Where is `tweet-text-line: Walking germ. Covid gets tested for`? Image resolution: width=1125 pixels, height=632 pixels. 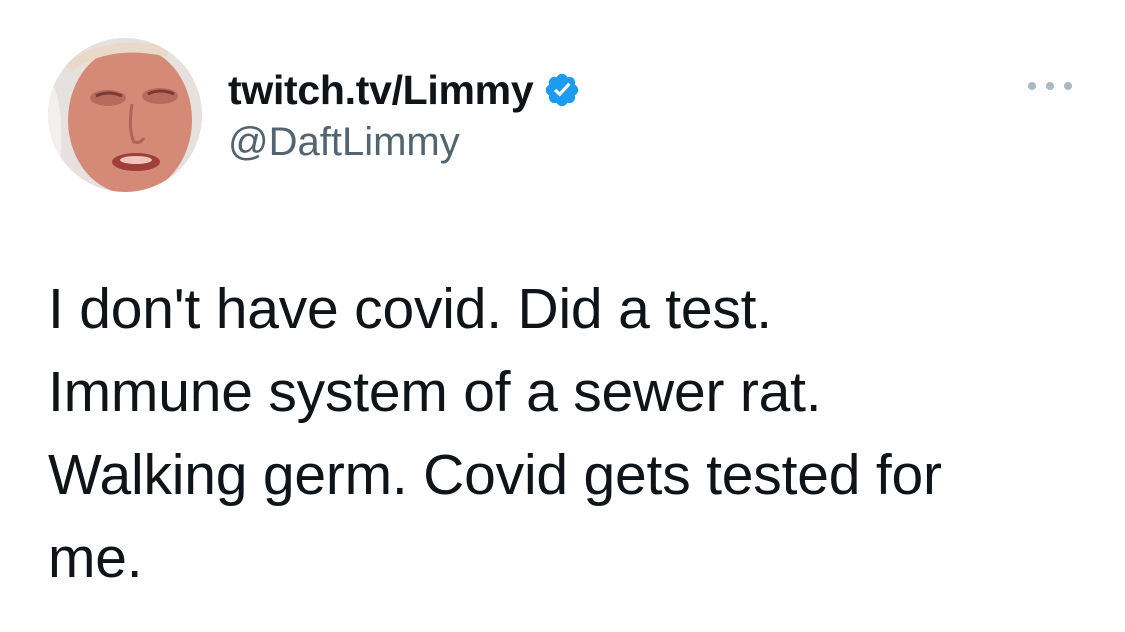
tweet-text-line: Walking germ. Covid gets tested for is located at coordinates (495, 475).